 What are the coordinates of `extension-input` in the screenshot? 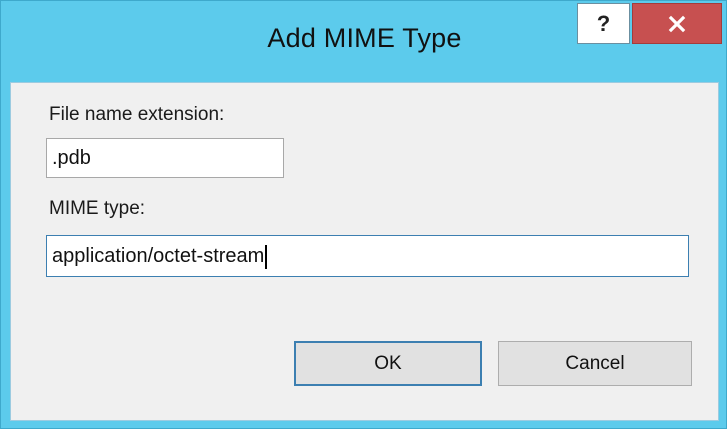 It's located at (165, 158).